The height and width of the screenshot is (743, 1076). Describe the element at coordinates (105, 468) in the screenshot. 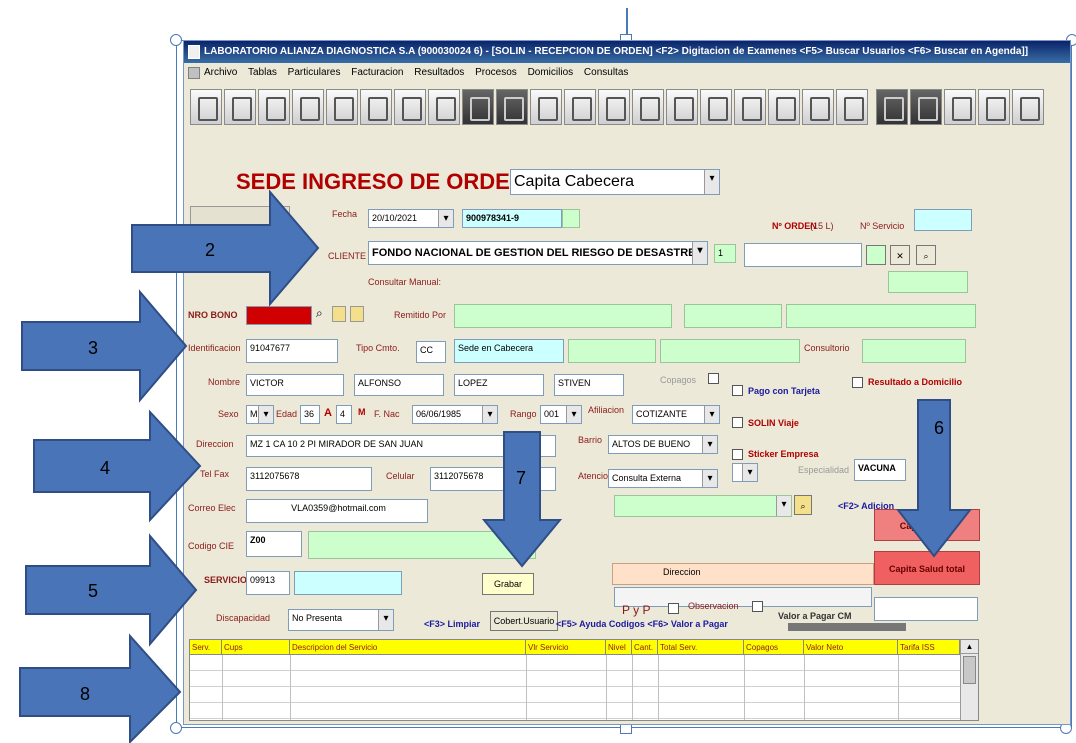

I see `arrow-4-label: 4` at that location.